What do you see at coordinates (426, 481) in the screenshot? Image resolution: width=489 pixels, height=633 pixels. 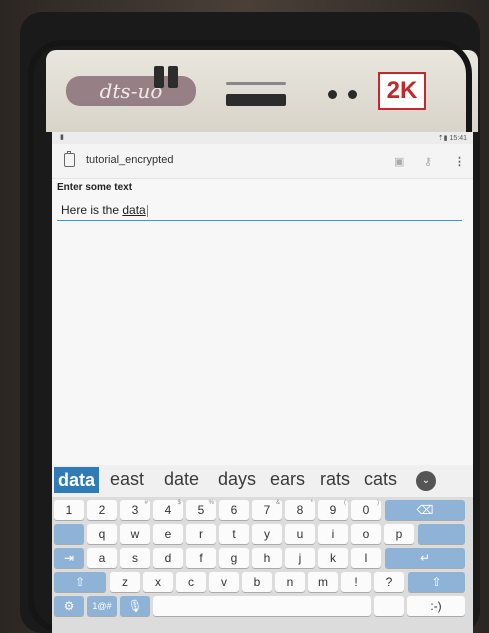 I see `hide-keyboard-icon: ⌄` at bounding box center [426, 481].